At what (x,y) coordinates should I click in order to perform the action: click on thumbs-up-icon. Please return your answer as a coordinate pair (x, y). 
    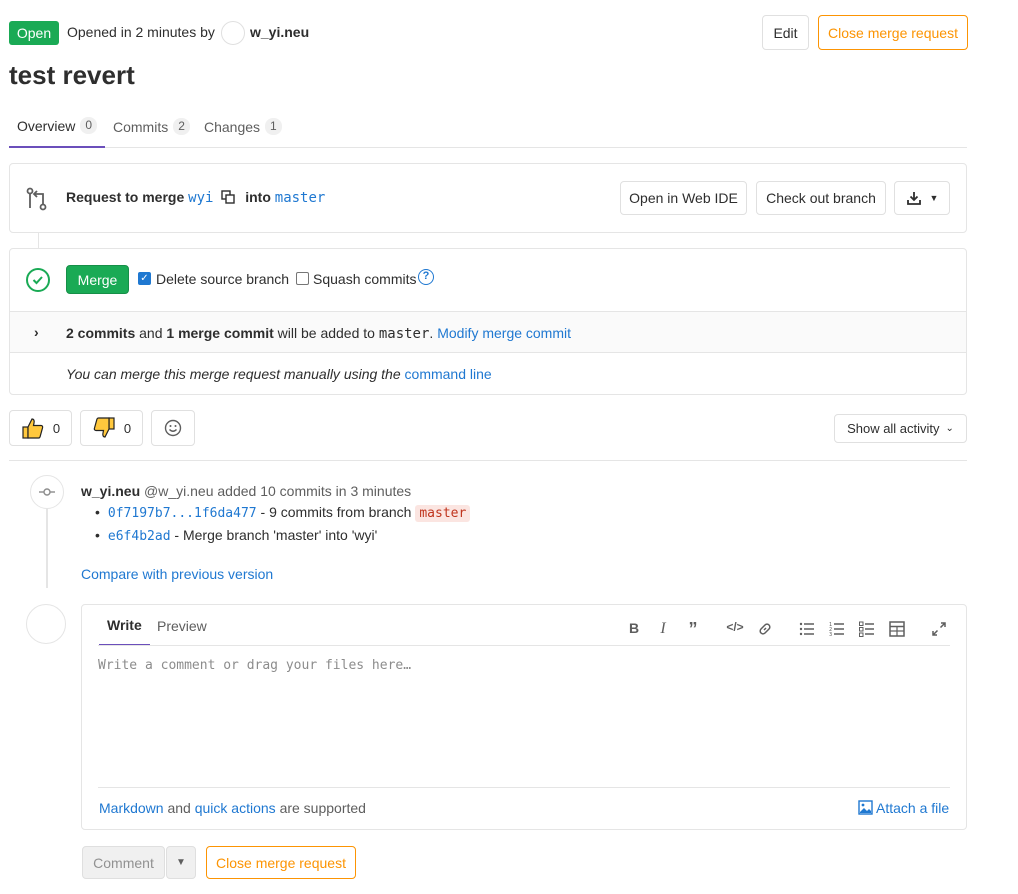
    Looking at the image, I should click on (33, 428).